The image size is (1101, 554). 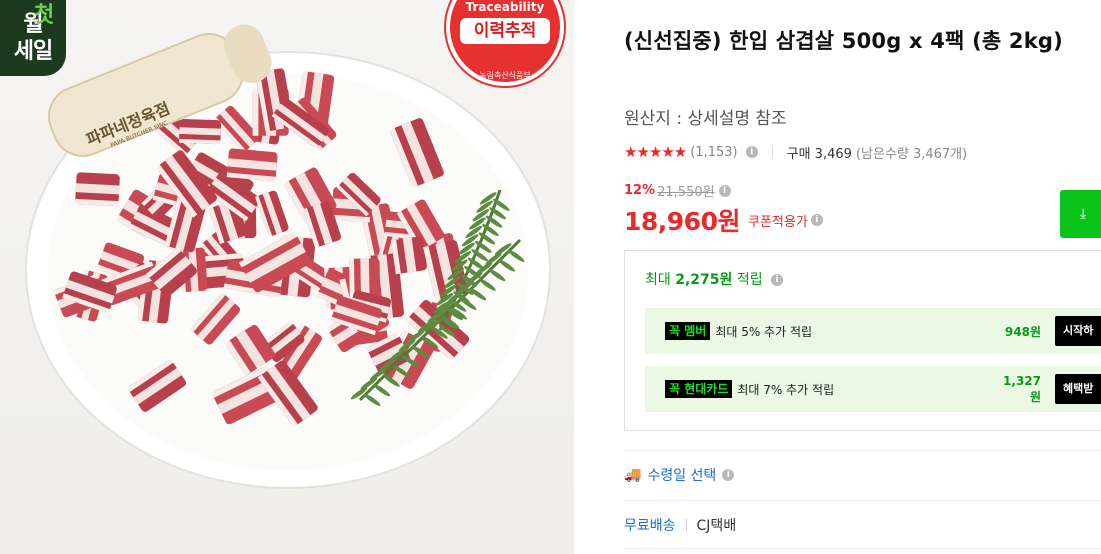 What do you see at coordinates (1022, 388) in the screenshot?
I see `benefit-amount: 1,327원` at bounding box center [1022, 388].